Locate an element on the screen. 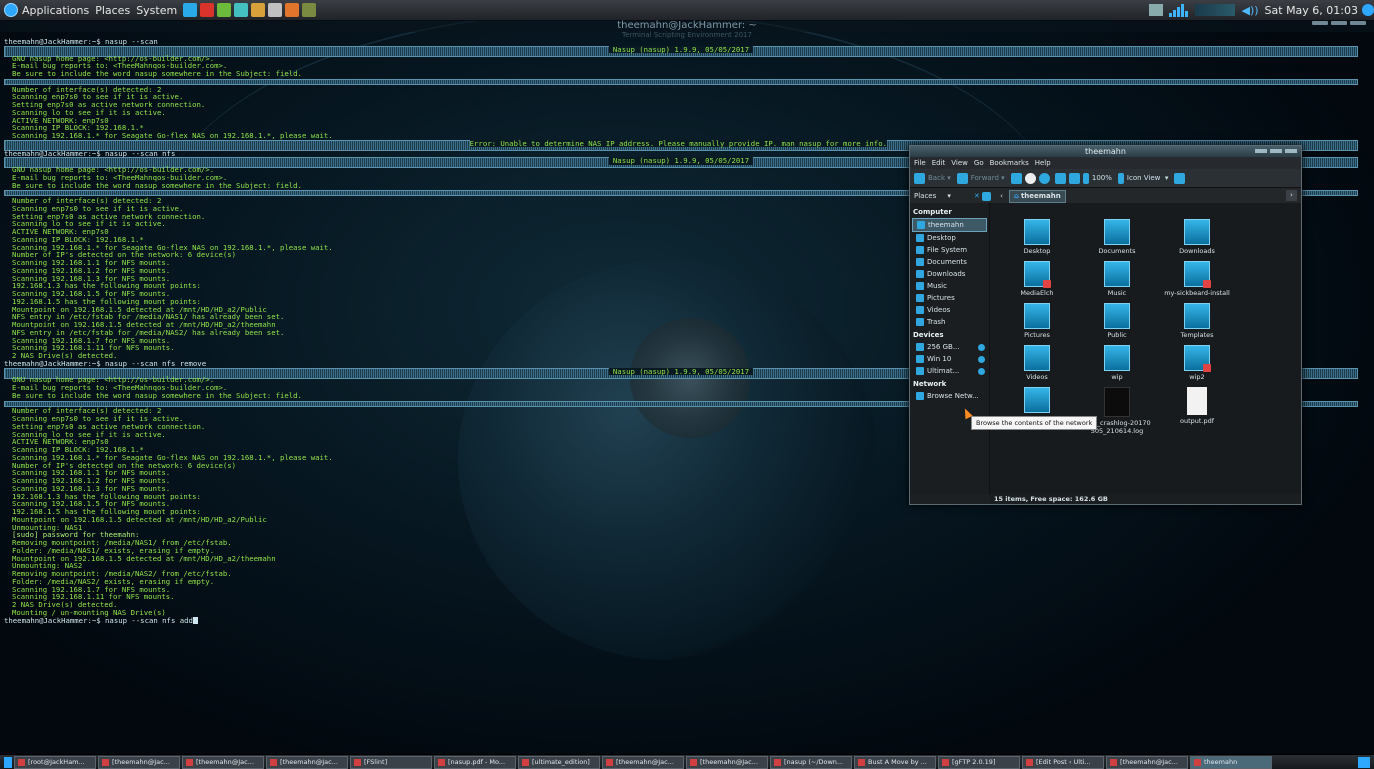  browser-launcher-icon is located at coordinates (275, 10).